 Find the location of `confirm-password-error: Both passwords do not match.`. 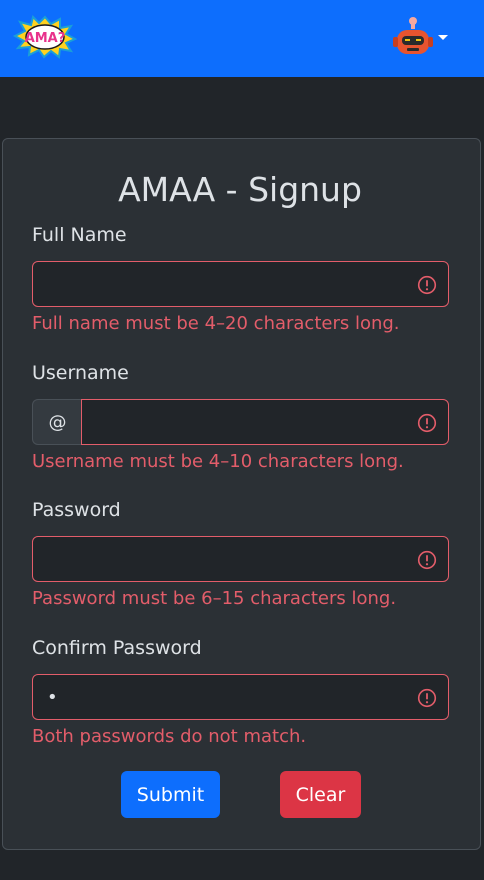

confirm-password-error: Both passwords do not match. is located at coordinates (169, 736).